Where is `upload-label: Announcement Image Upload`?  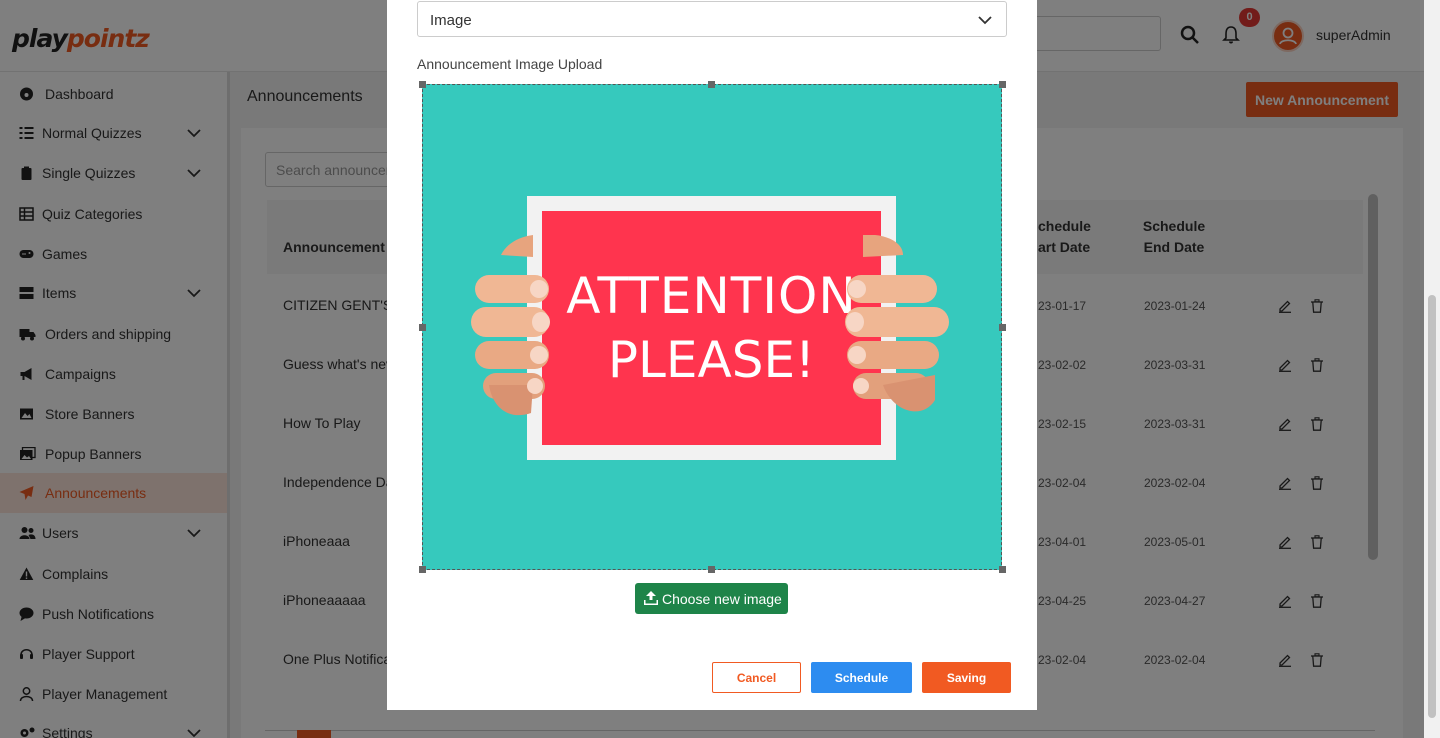
upload-label: Announcement Image Upload is located at coordinates (510, 64).